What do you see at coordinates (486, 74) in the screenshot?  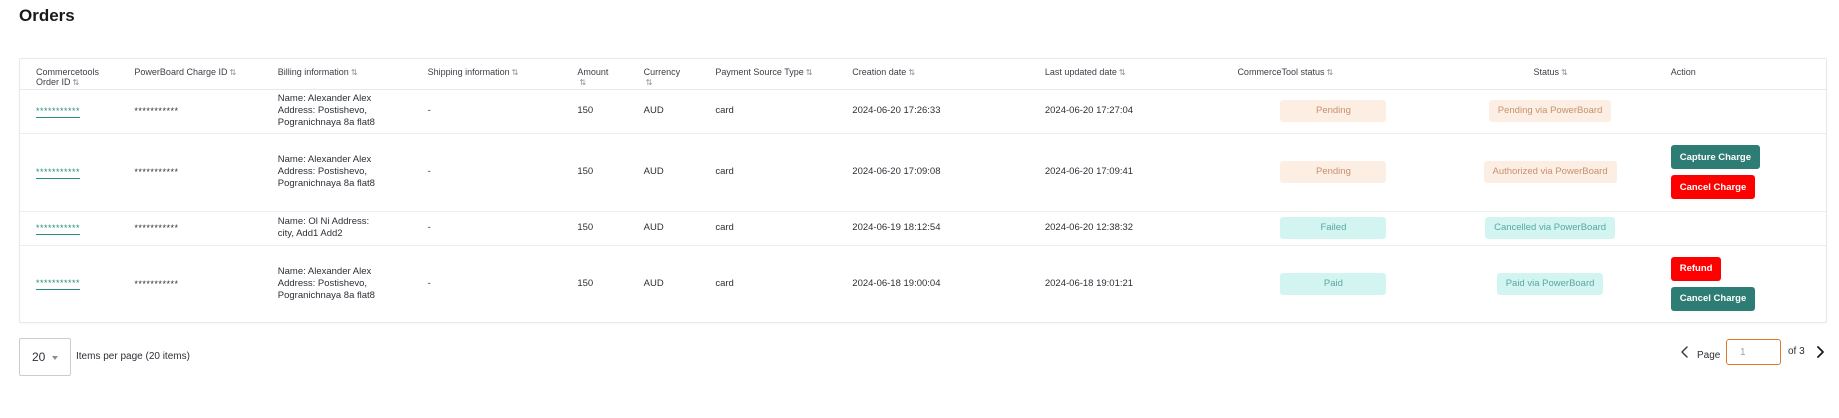 I see `header-shipping: Shipping information ⇅` at bounding box center [486, 74].